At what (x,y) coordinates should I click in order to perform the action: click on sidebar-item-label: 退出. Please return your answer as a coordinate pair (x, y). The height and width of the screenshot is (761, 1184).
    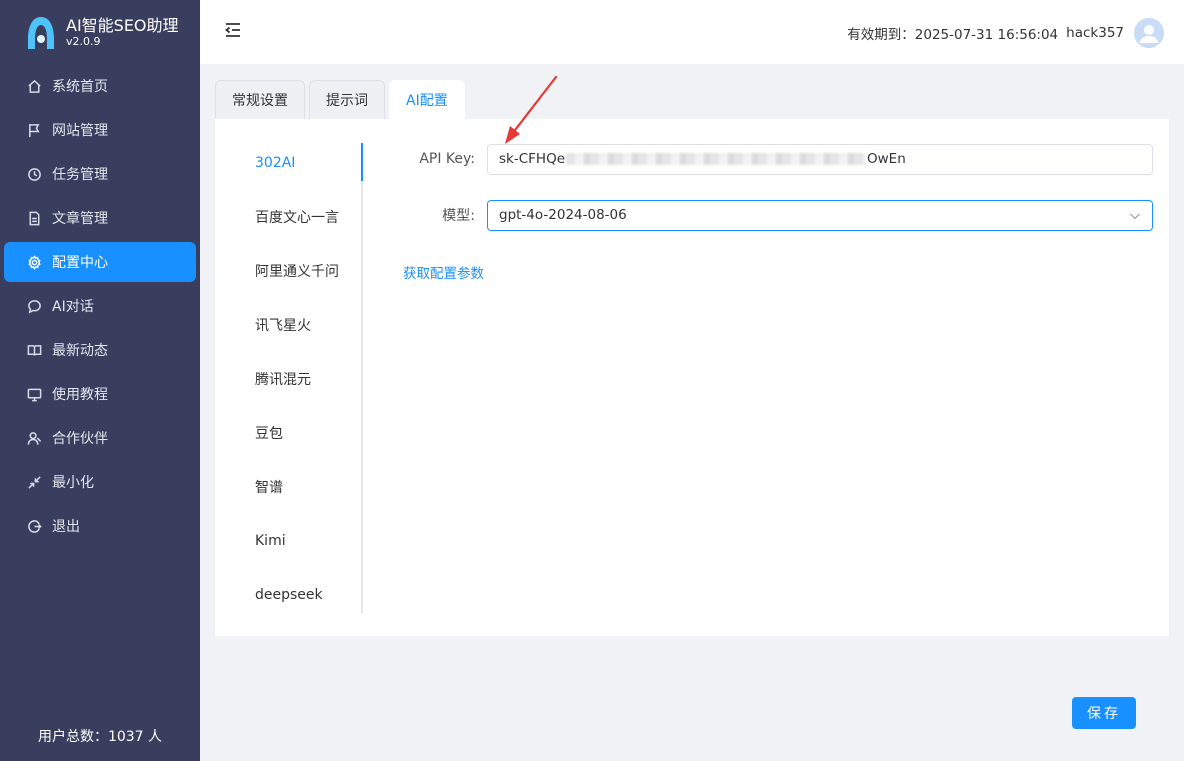
    Looking at the image, I should click on (66, 527).